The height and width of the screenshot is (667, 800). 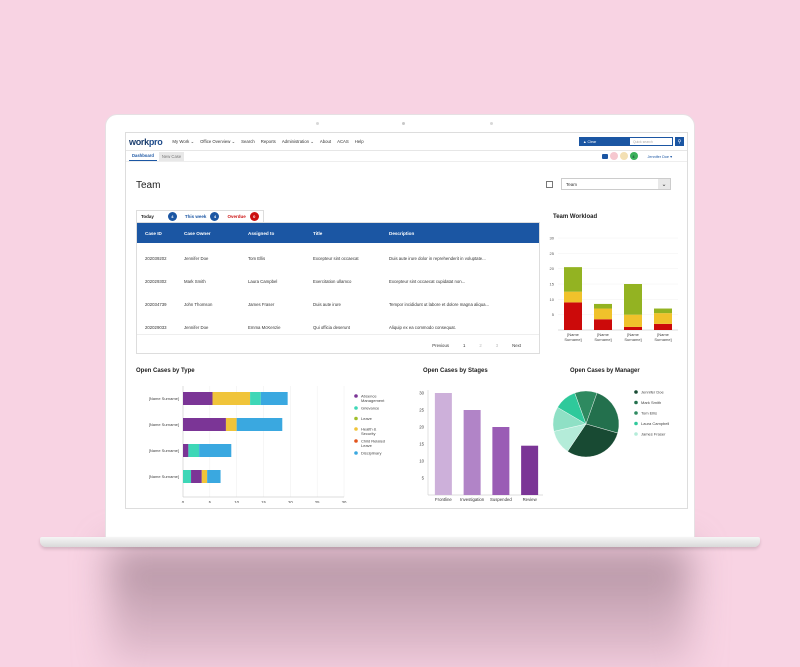 I want to click on legend-label: Management, so click(x=373, y=400).